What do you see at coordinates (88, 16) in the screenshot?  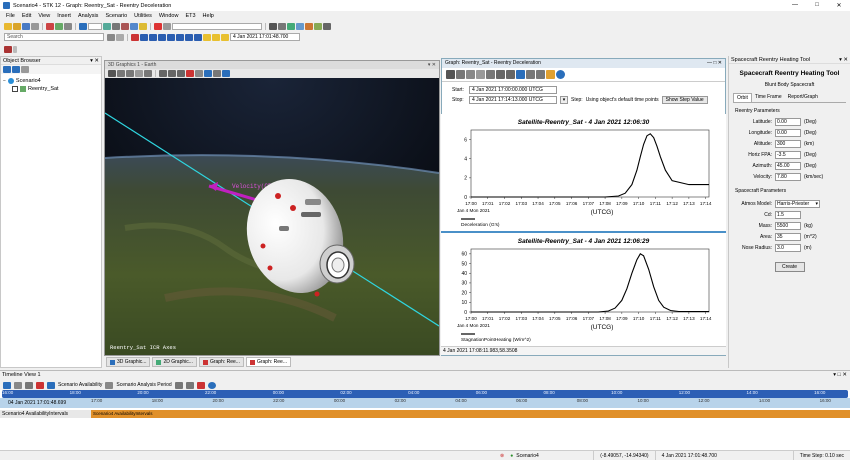 I see `menu-analysis: Analysis` at bounding box center [88, 16].